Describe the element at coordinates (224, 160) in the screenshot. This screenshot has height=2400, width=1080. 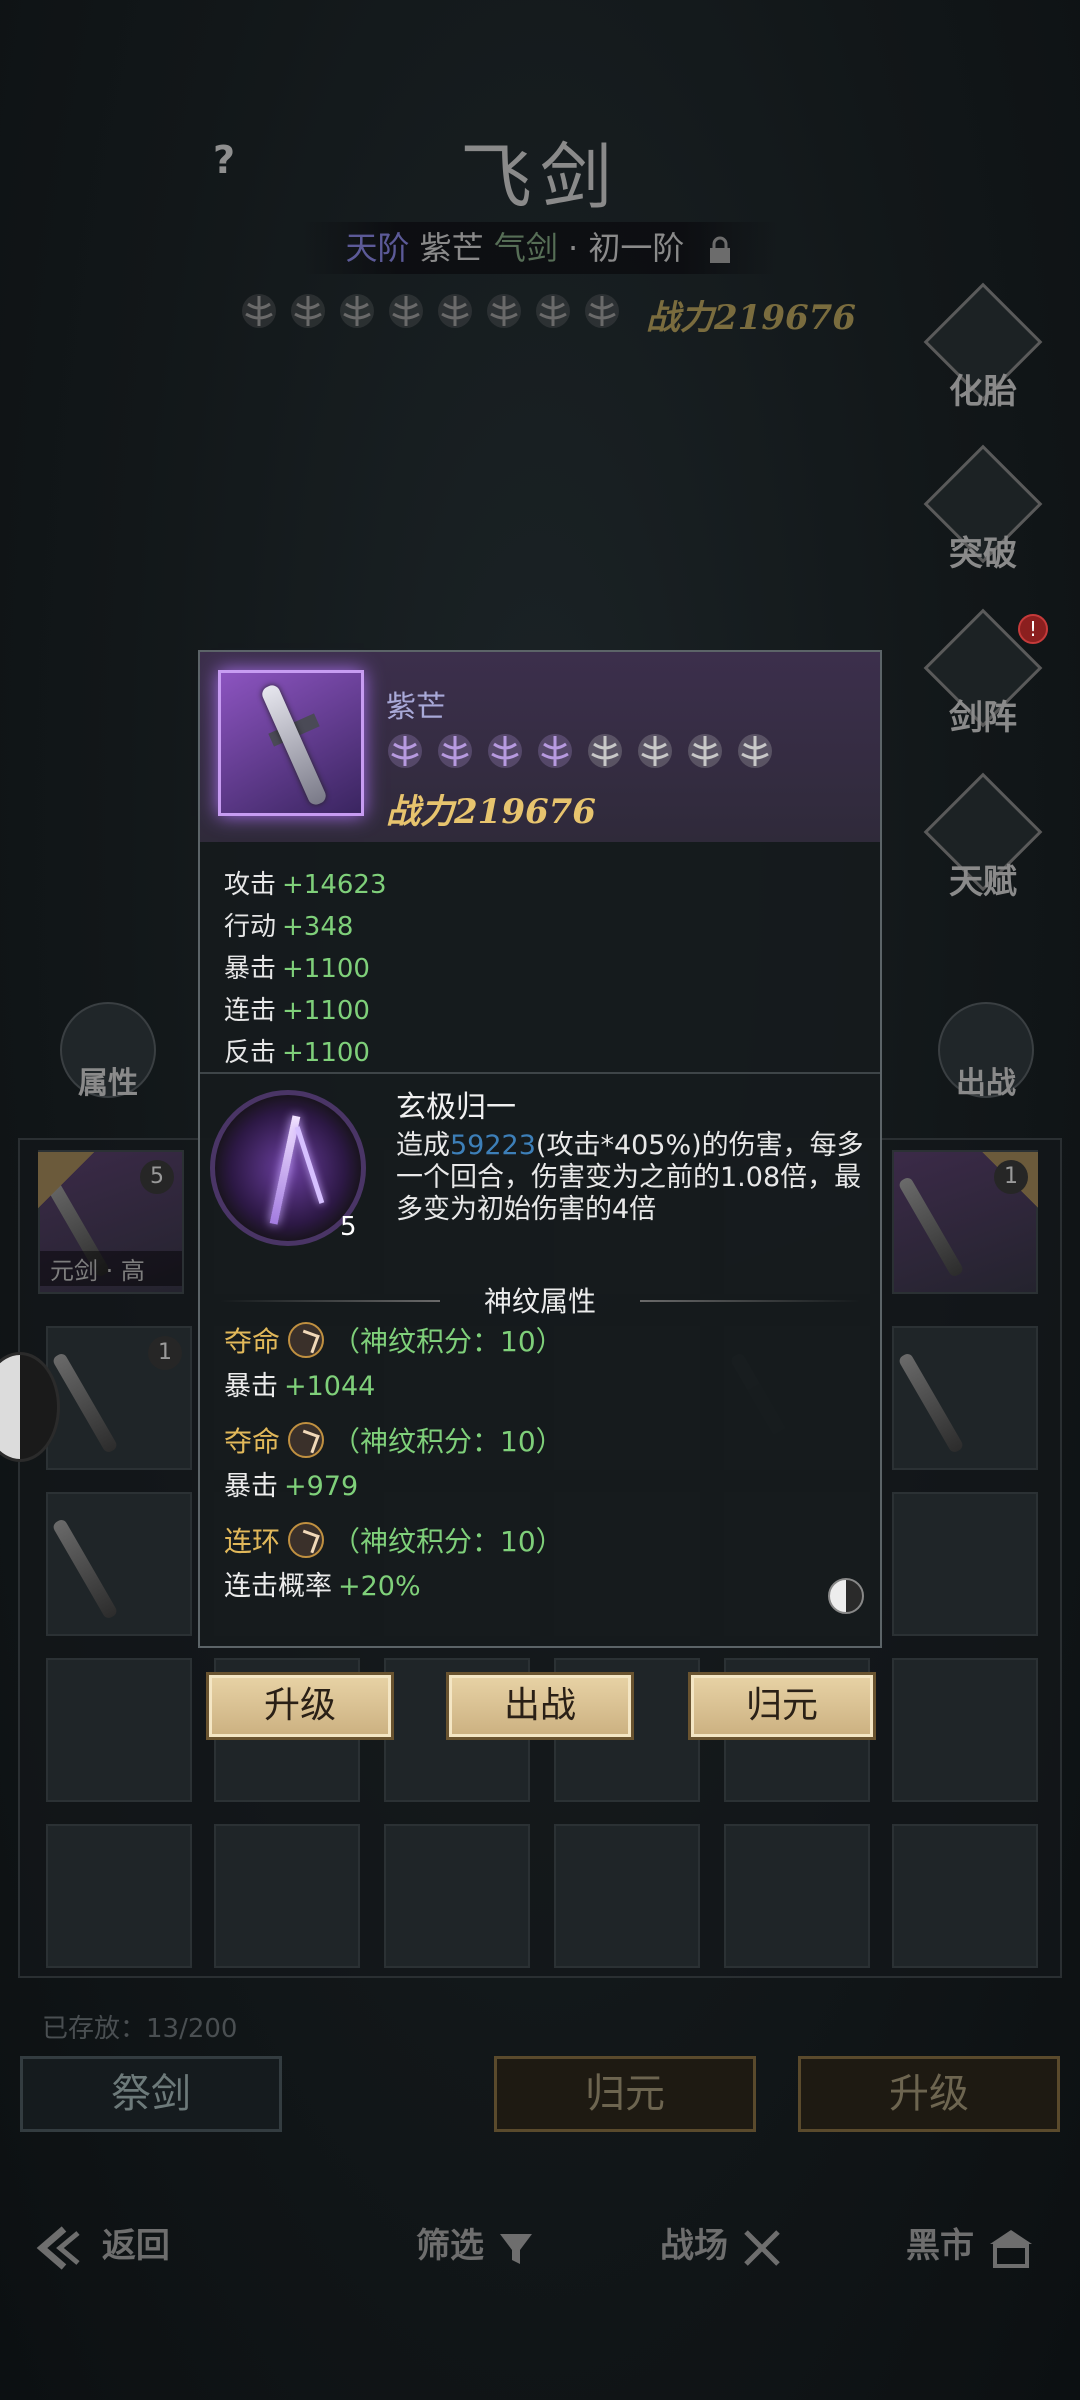
I see `help-icon: ?` at that location.